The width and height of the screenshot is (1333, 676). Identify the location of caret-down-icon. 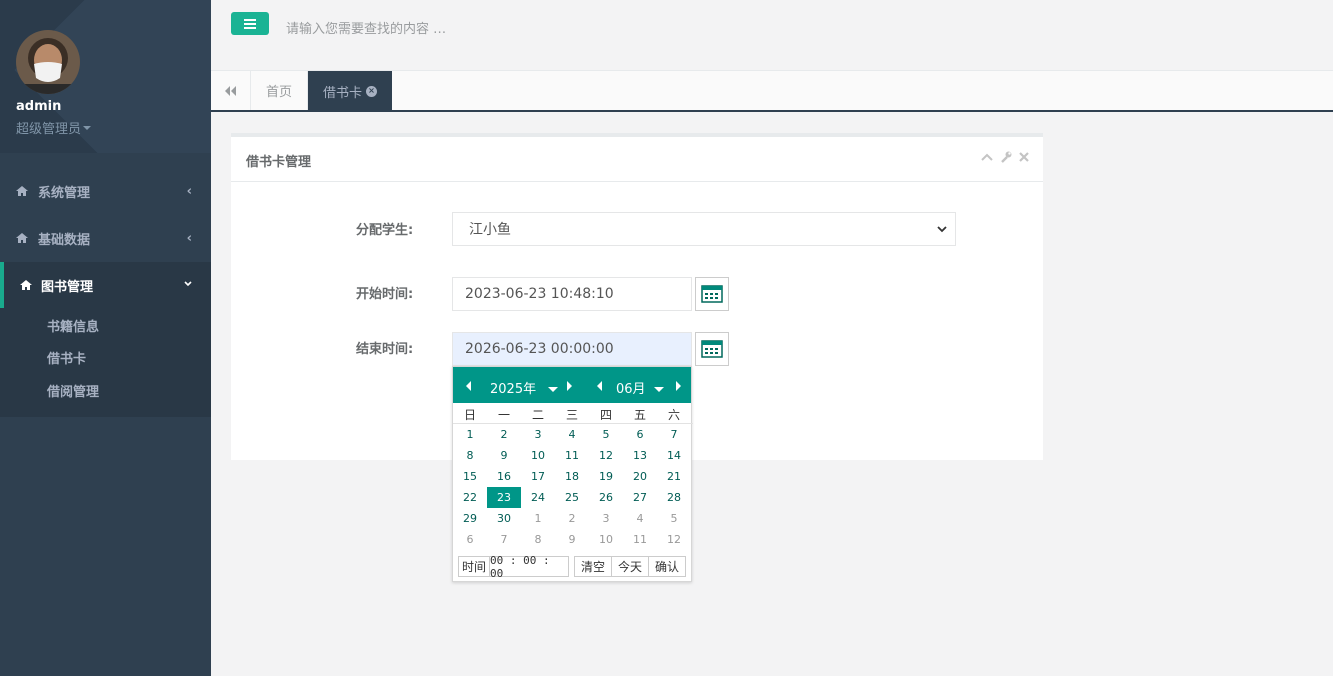
(87, 127).